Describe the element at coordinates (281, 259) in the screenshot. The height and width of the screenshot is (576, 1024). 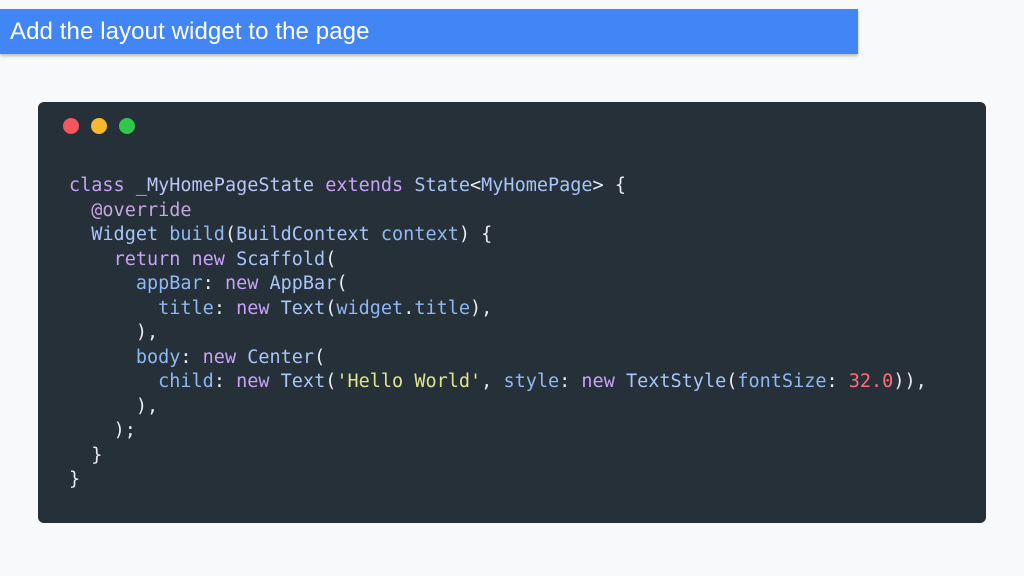
I see `code-token-type: Scaffold` at that location.